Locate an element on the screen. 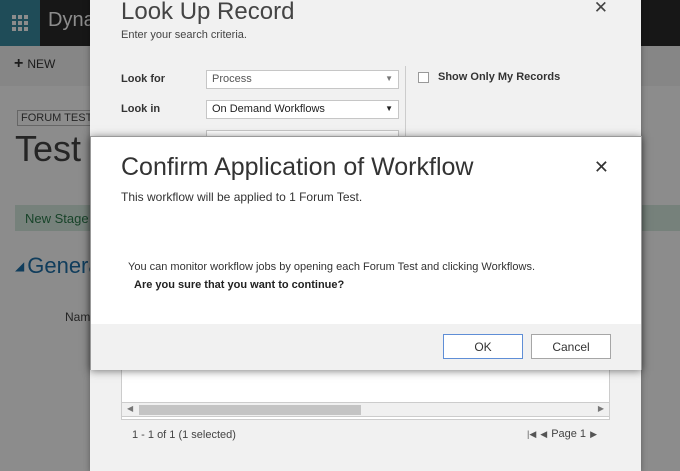  cancel-button: Cancel is located at coordinates (571, 346).